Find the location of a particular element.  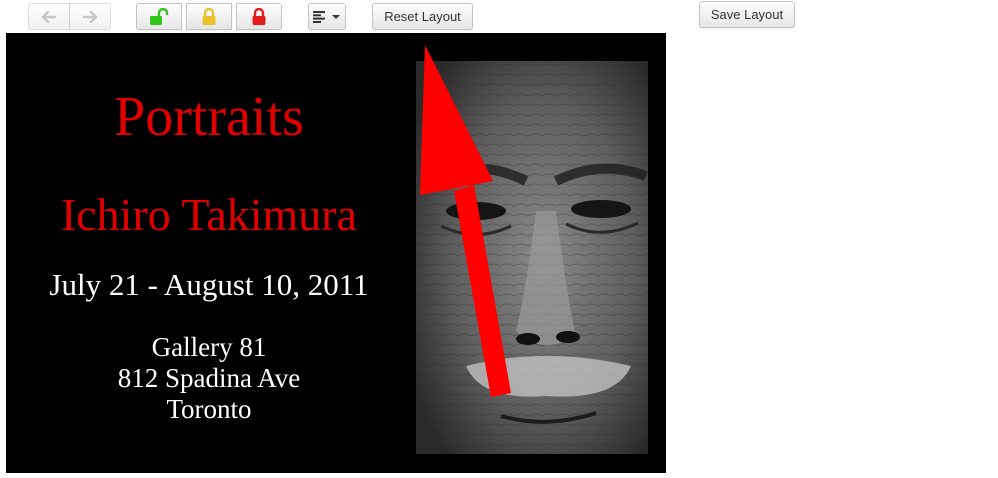

caret-down-icon is located at coordinates (336, 16).